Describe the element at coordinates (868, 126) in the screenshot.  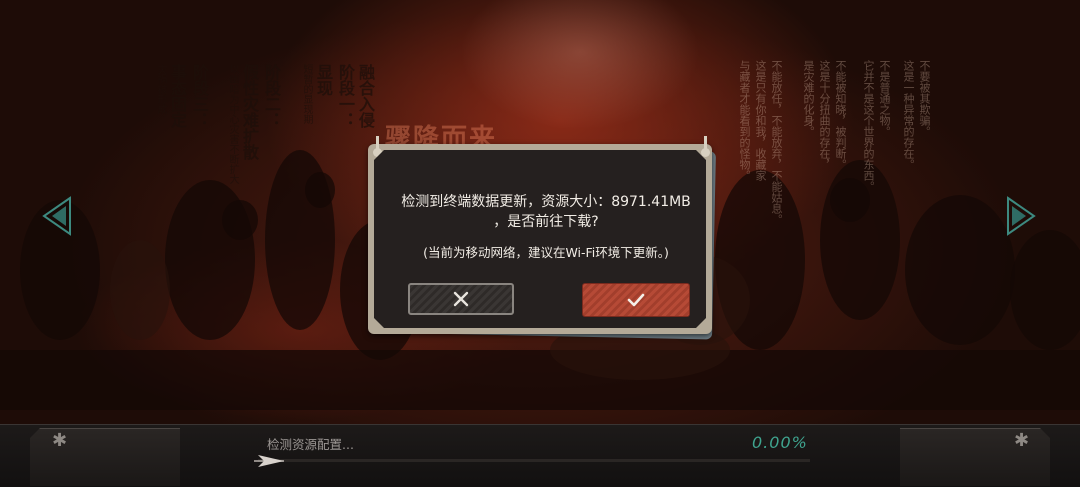
I see `bg-right-text-7: 它并不是这个世界的东西。` at that location.